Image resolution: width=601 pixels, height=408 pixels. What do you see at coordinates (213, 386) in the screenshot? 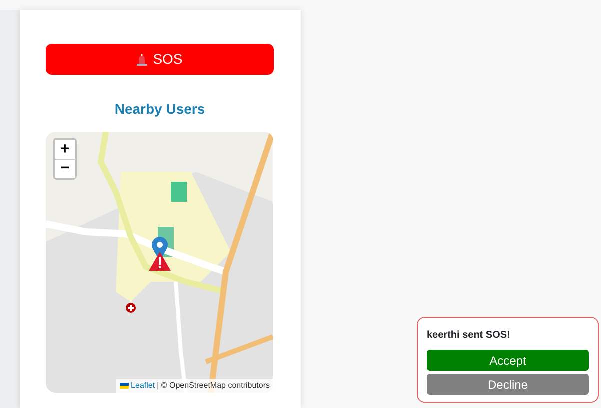
I see `attribution-text: | © OpenStreetMap contributors` at bounding box center [213, 386].